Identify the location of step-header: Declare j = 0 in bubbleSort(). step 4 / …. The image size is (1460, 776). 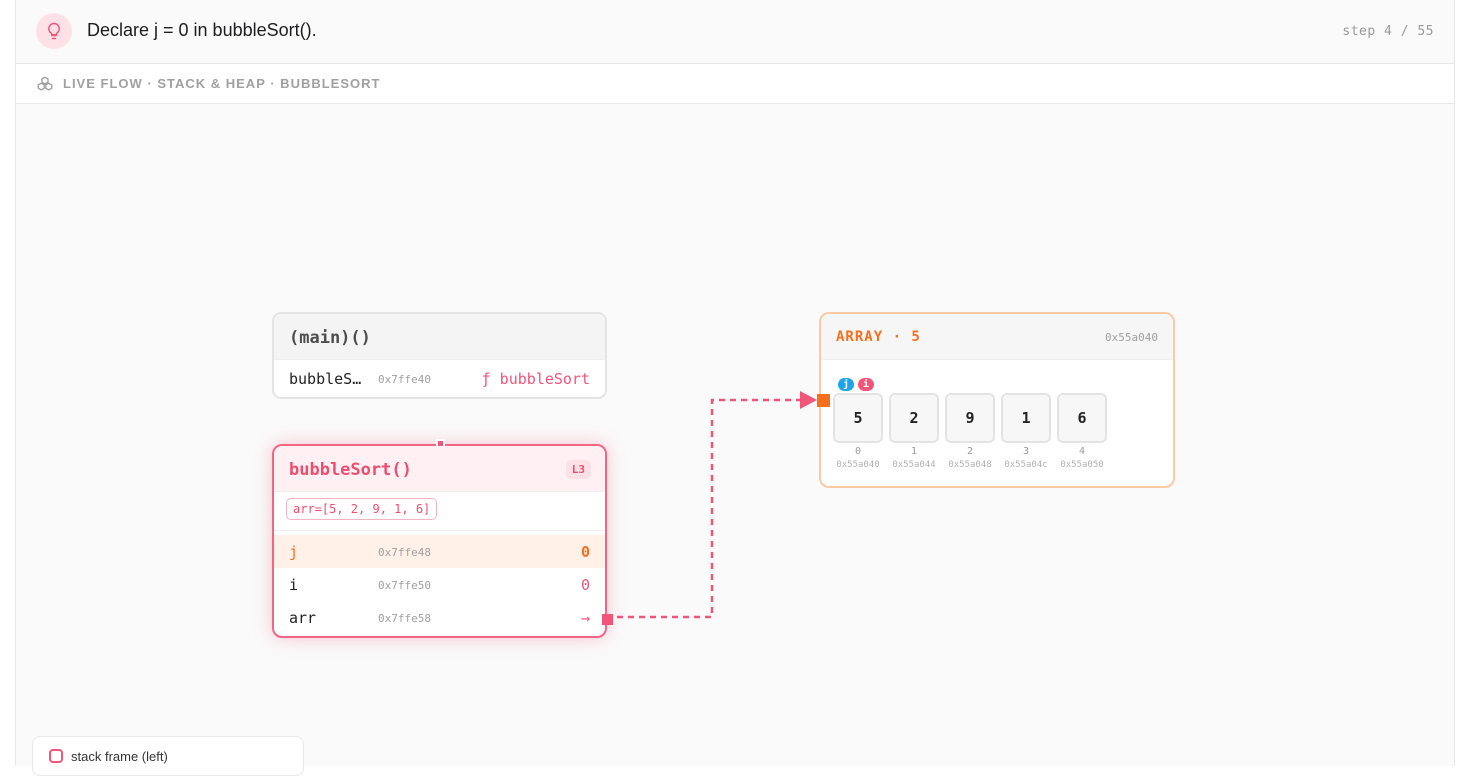
(735, 32).